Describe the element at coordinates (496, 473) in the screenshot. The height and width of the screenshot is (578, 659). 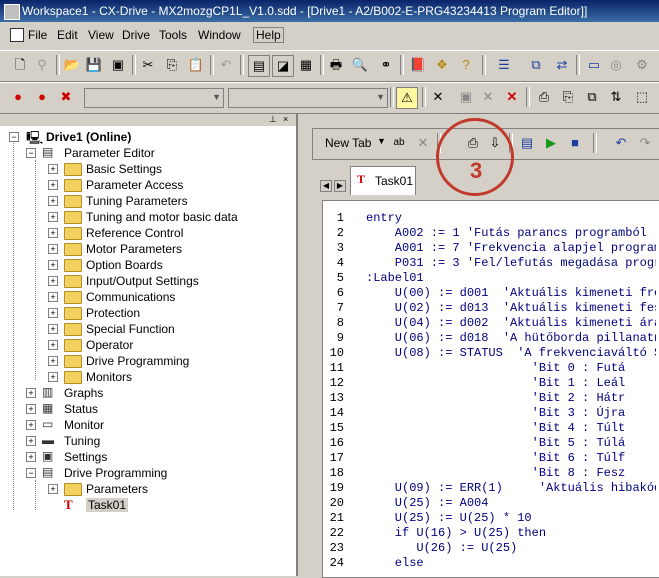
I see `code-line: 'Bit 8 : Fesz` at that location.